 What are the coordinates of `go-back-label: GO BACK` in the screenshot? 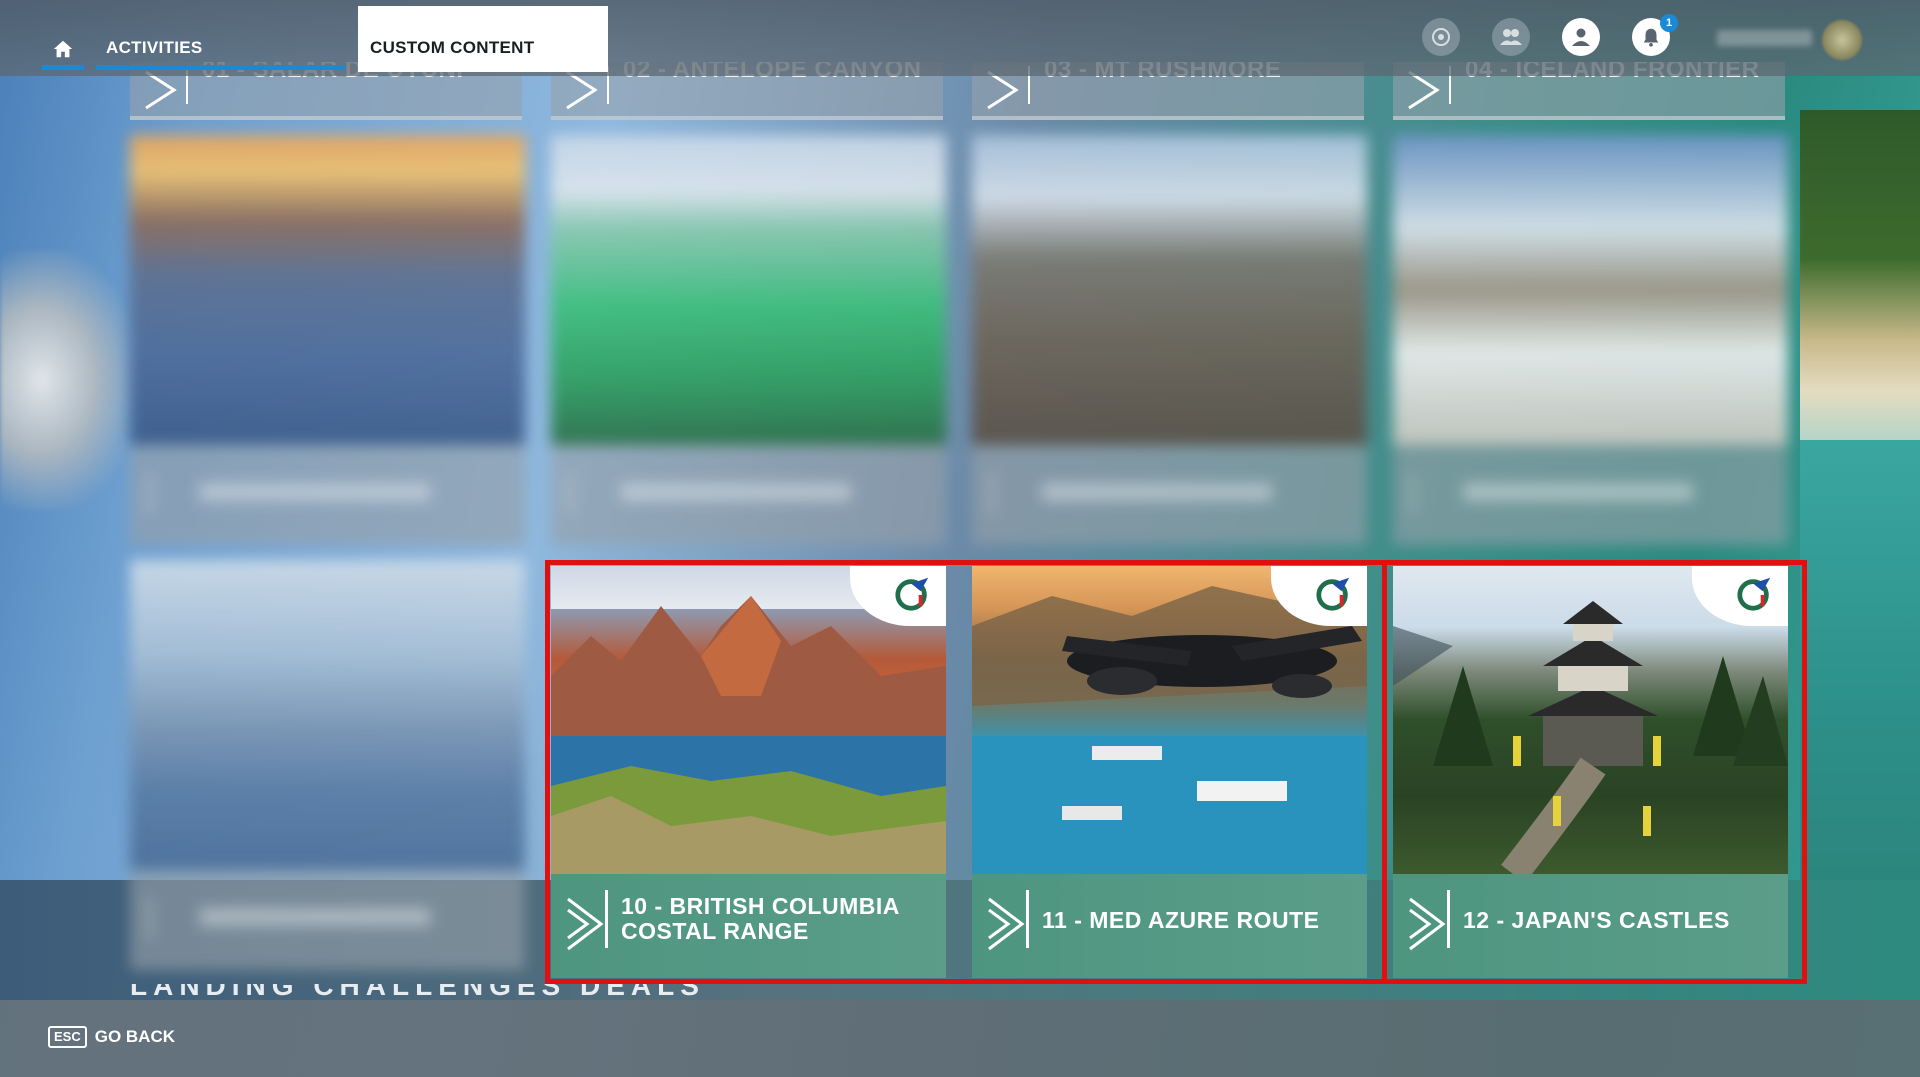 It's located at (135, 1036).